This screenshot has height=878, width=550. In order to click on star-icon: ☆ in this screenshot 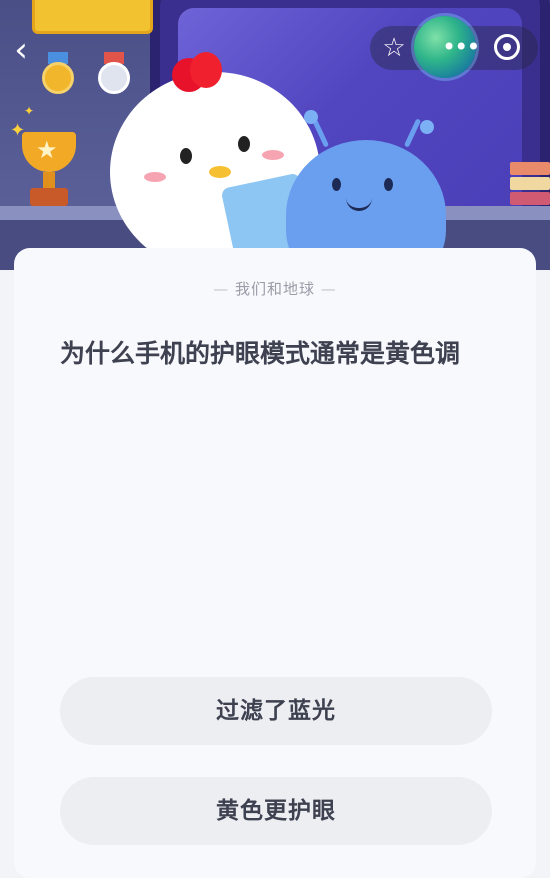, I will do `click(394, 48)`.